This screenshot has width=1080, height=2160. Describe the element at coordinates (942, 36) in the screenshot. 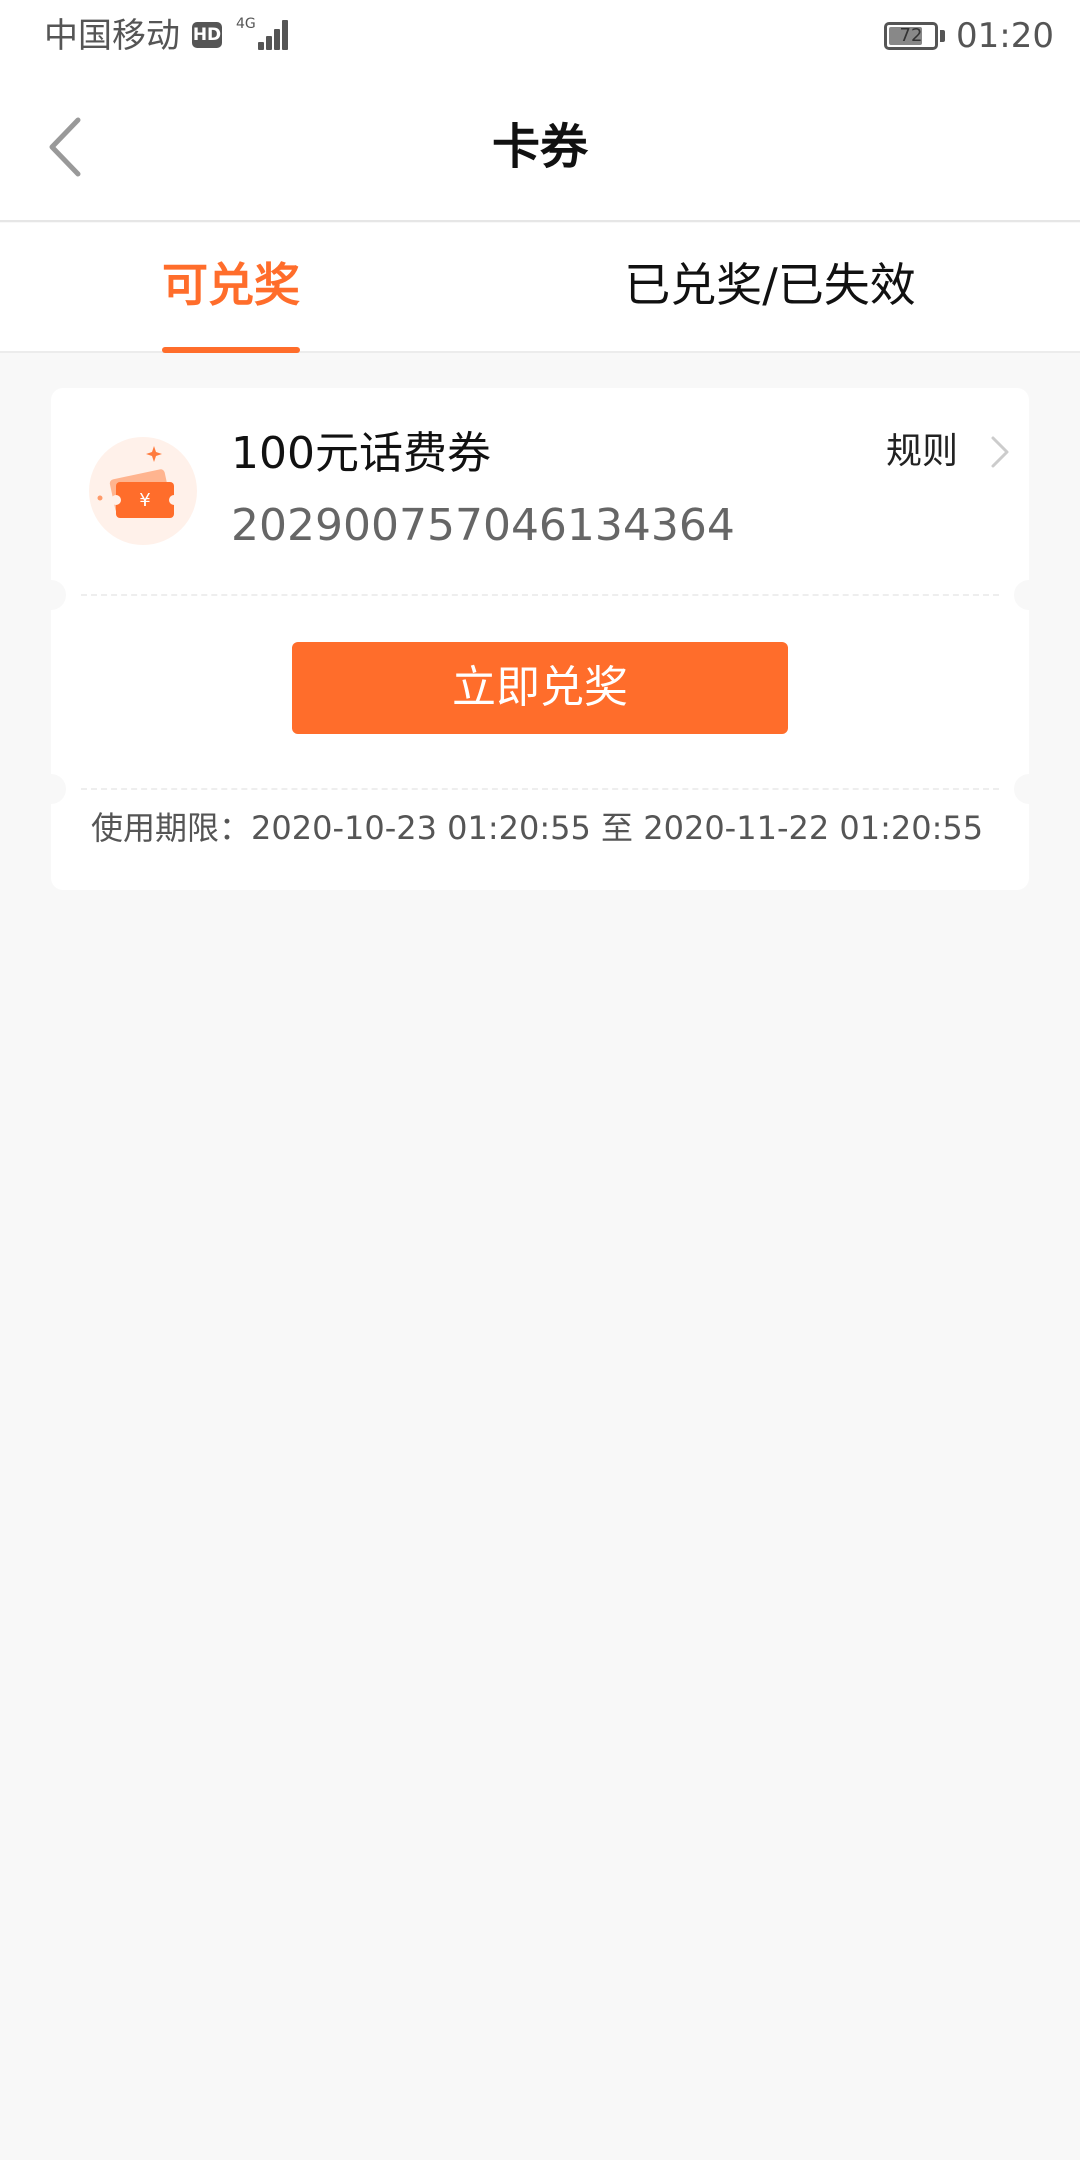

I see `battery-tip` at that location.